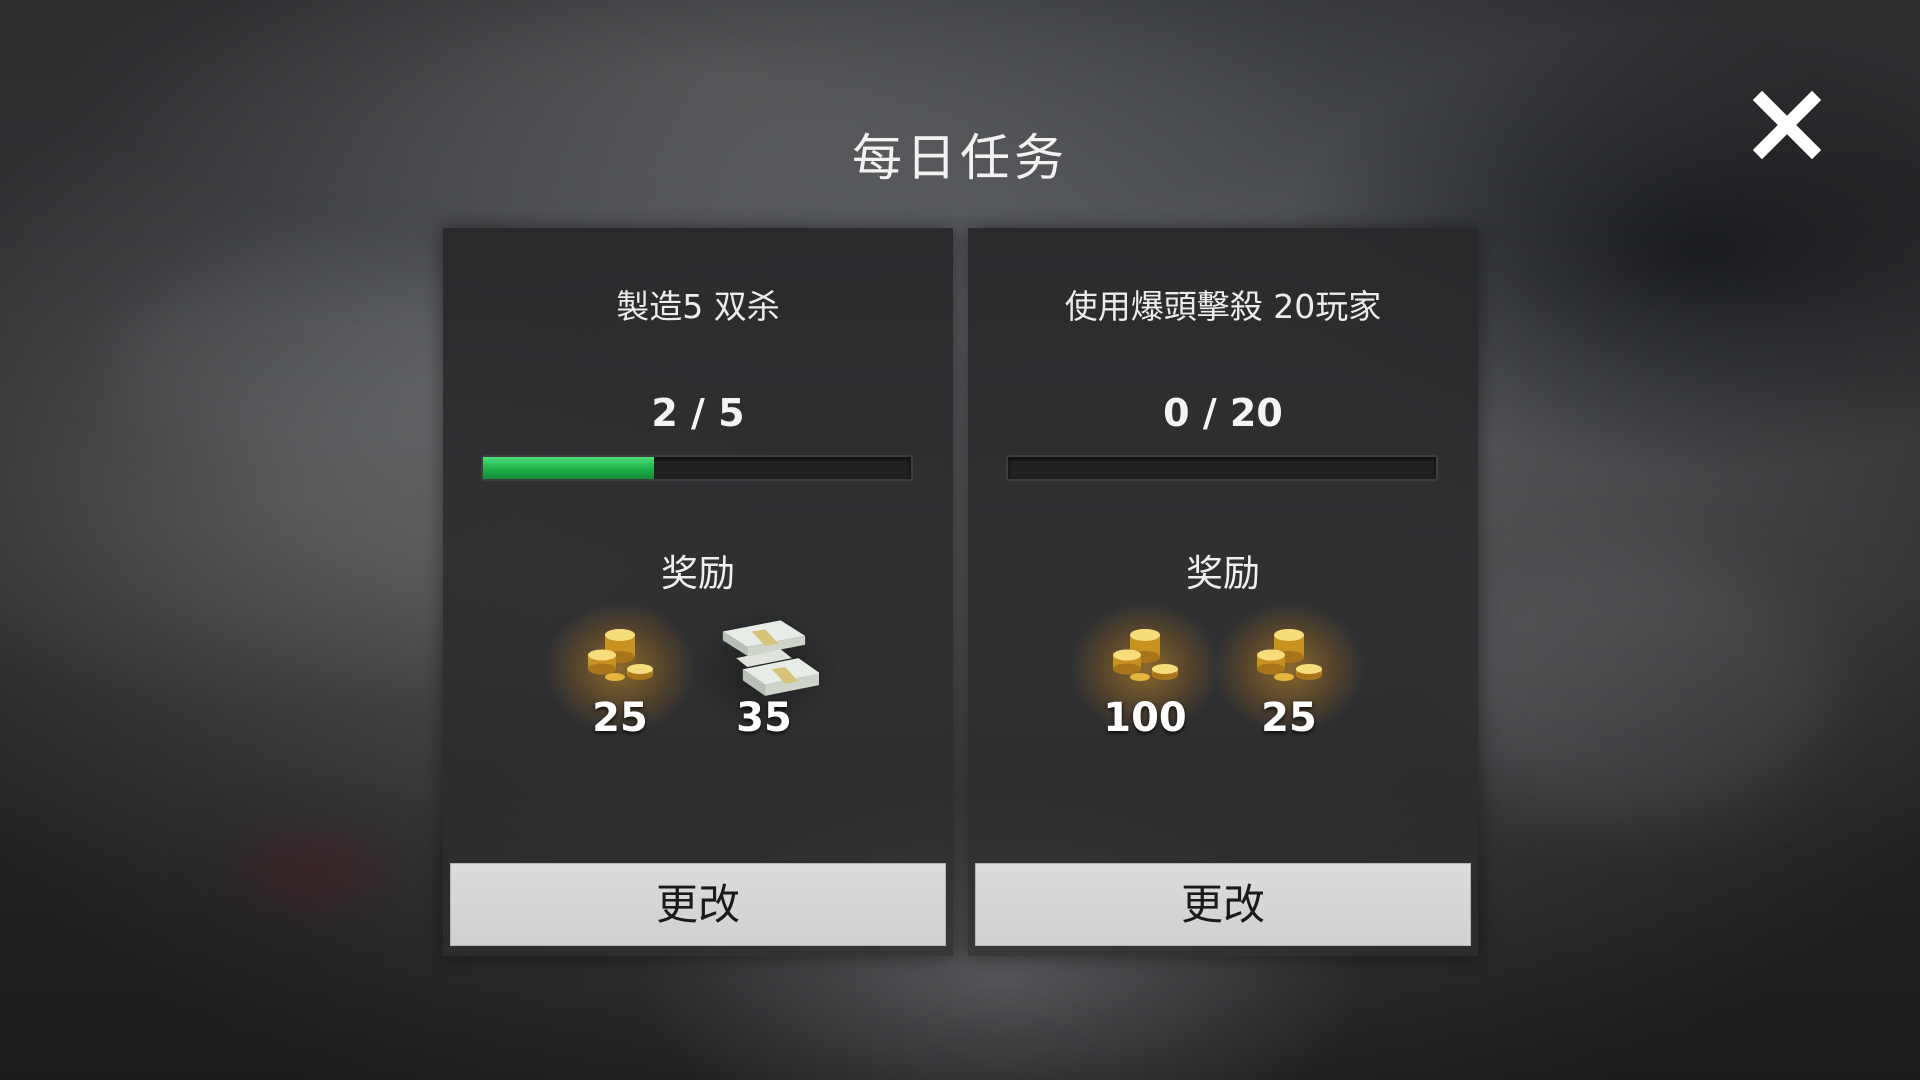 The width and height of the screenshot is (1920, 1080). I want to click on close-icon, so click(1787, 125).